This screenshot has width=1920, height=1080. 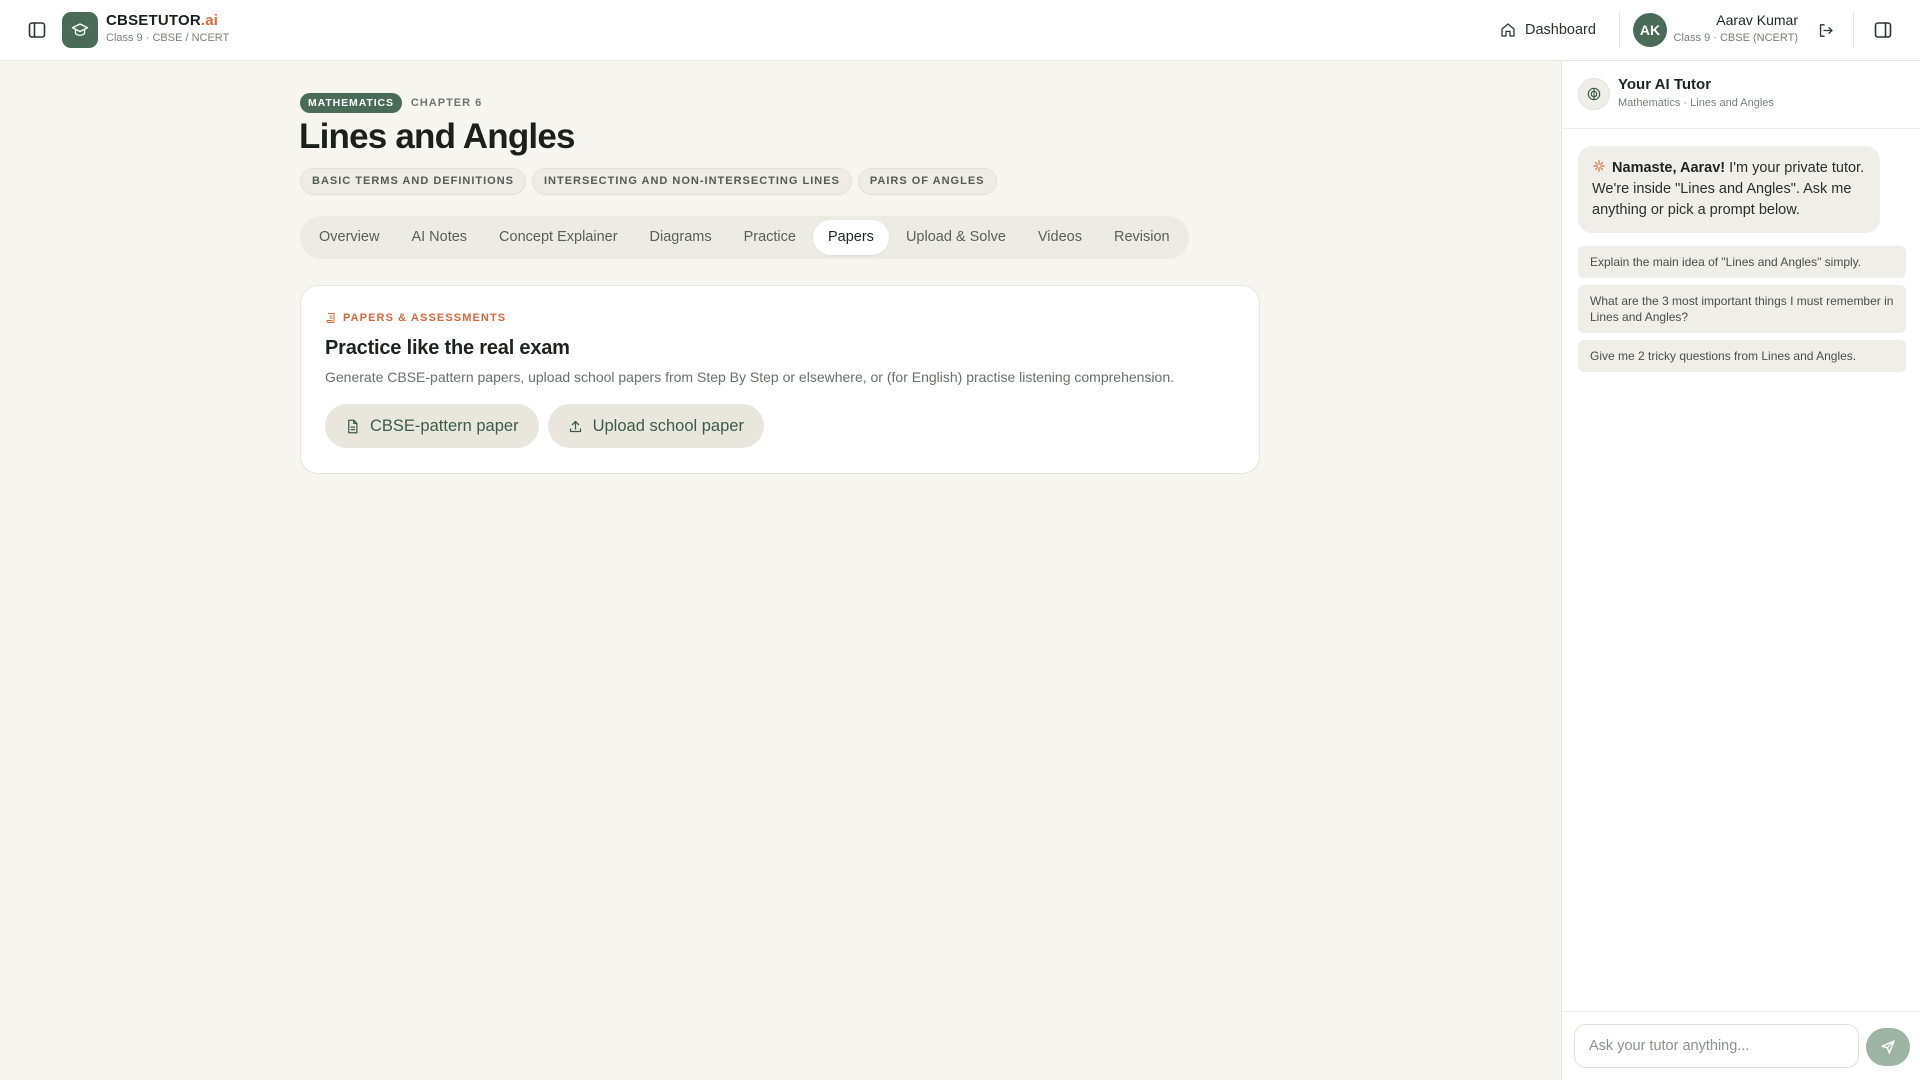 What do you see at coordinates (558, 237) in the screenshot?
I see `tab-concept-explainer: Concept Explainer` at bounding box center [558, 237].